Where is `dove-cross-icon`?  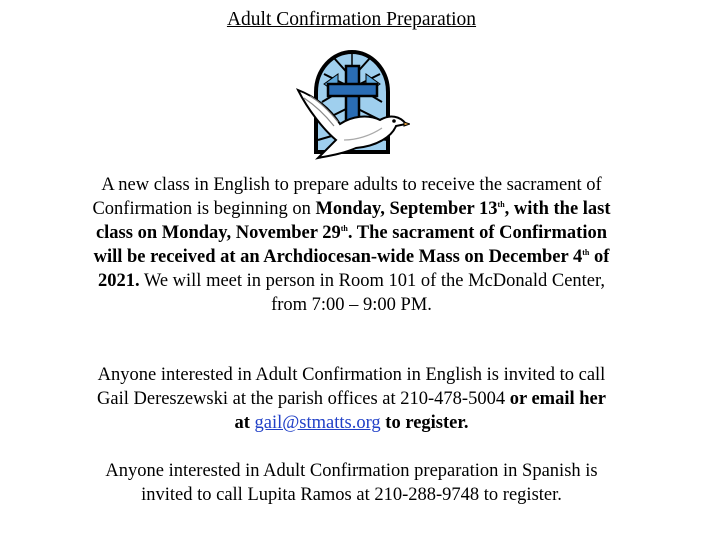 dove-cross-icon is located at coordinates (352, 105).